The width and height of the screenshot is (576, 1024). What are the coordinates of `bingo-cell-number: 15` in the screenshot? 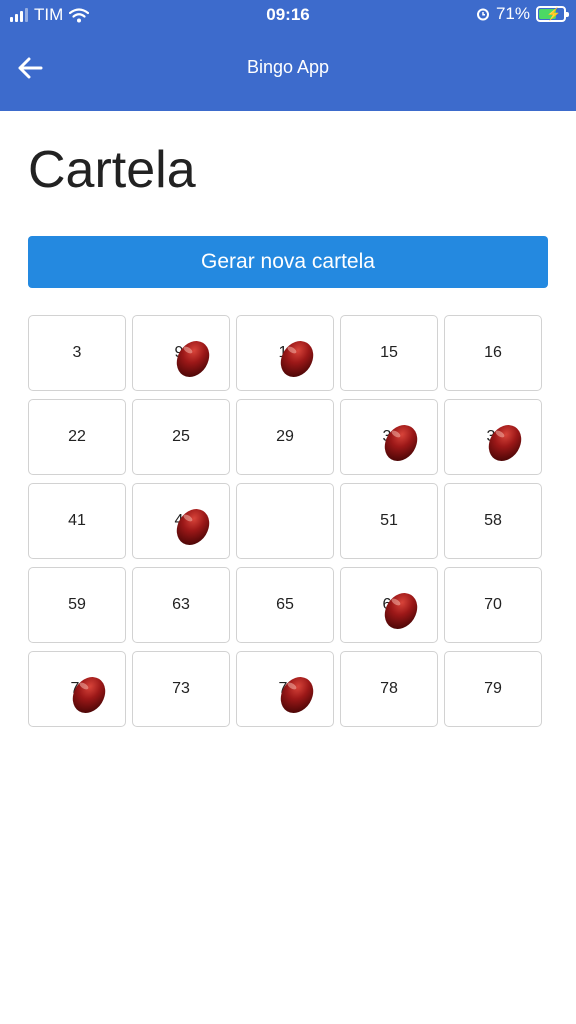 It's located at (389, 352).